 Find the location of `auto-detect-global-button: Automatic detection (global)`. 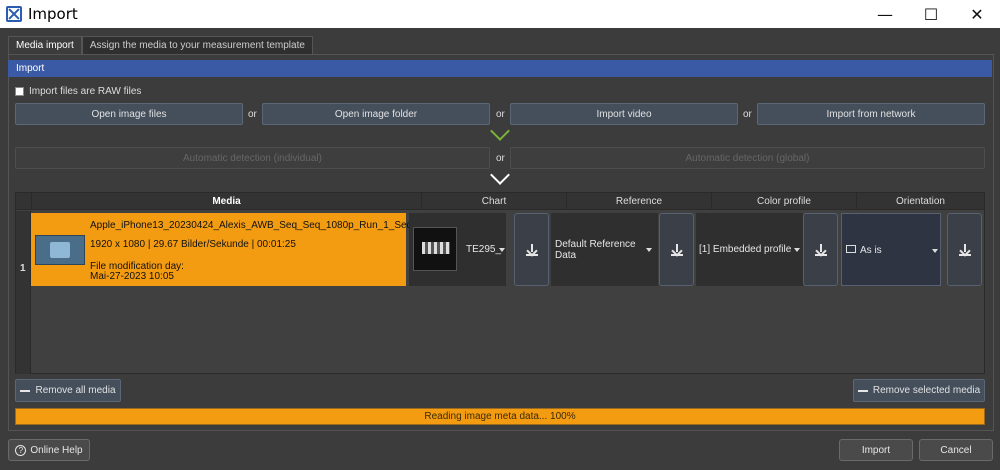

auto-detect-global-button: Automatic detection (global) is located at coordinates (747, 158).